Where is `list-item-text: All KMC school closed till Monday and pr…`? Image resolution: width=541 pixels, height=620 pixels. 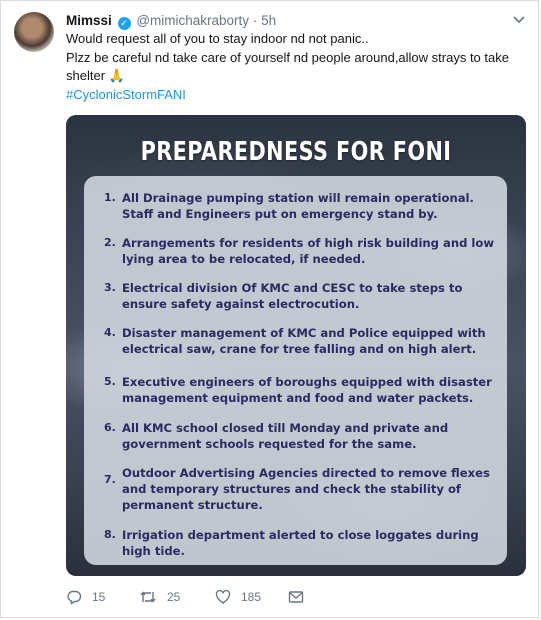 list-item-text: All KMC school closed till Monday and pr… is located at coordinates (285, 436).